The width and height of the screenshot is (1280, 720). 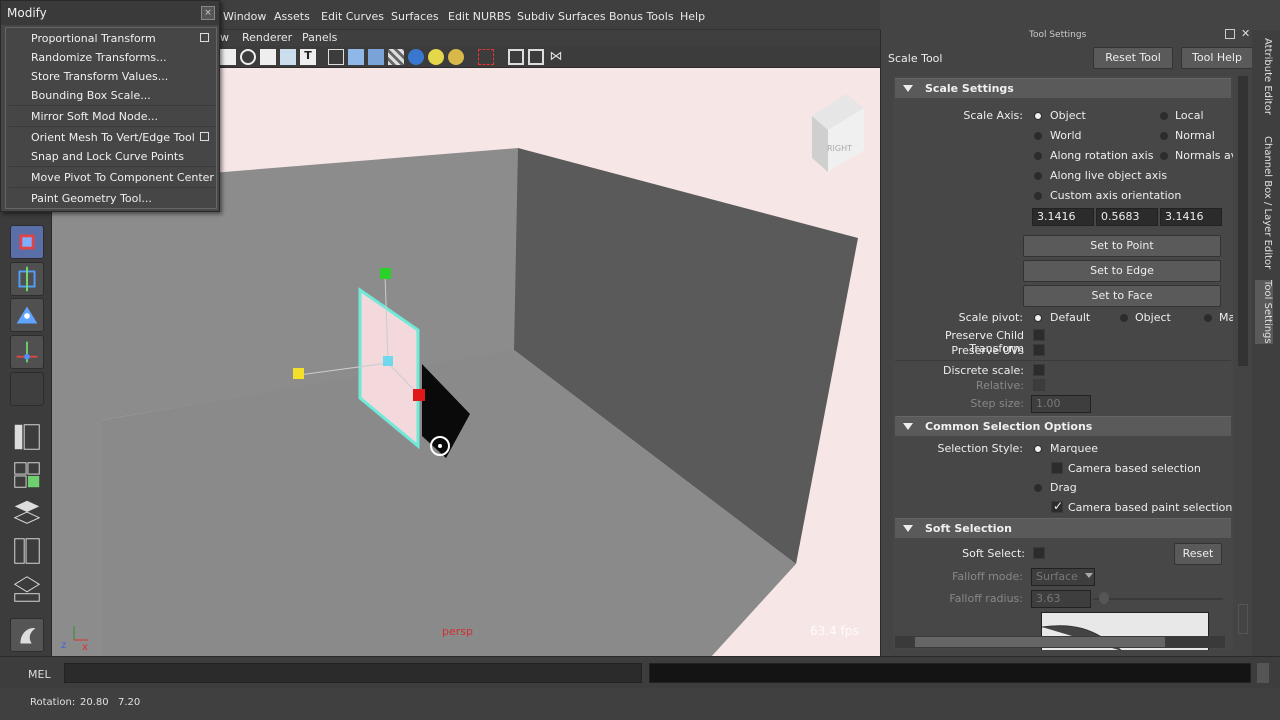 I want to click on menu-subdiv-surfaces: Subdiv Surfaces, so click(x=561, y=16).